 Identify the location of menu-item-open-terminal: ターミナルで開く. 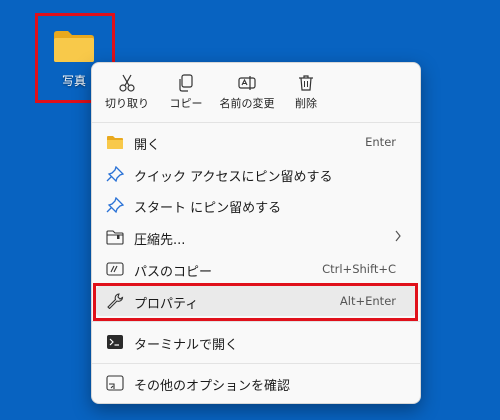
(256, 342).